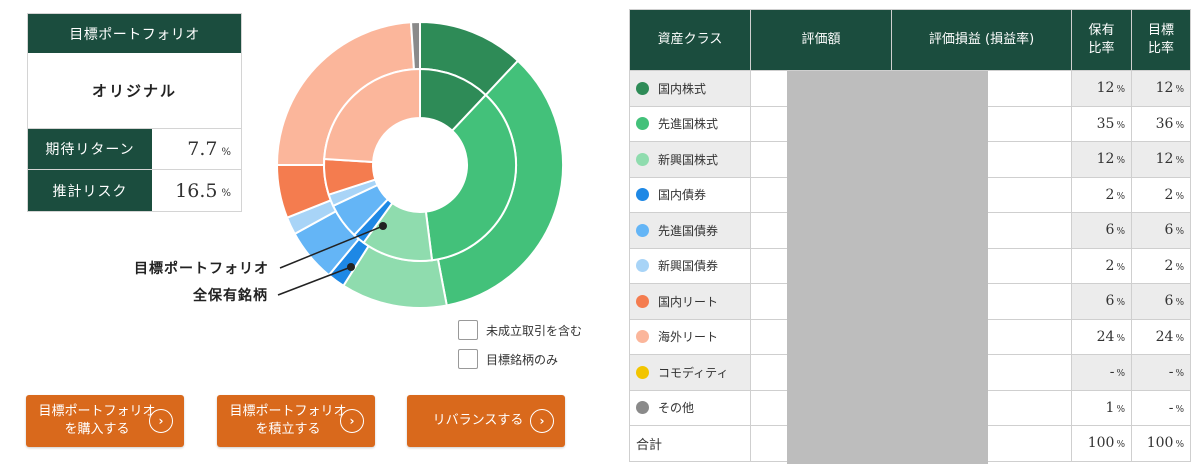 The height and width of the screenshot is (474, 1200). I want to click on asset-class-cell: 新興国株式, so click(690, 159).